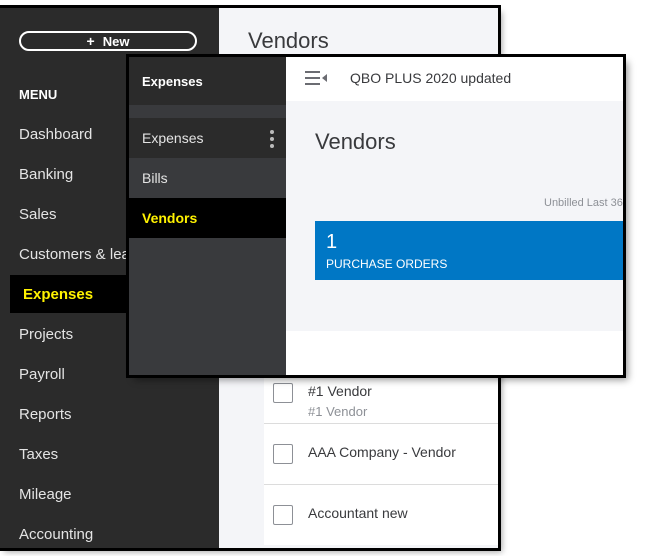  I want to click on menu-heading: MENU, so click(38, 94).